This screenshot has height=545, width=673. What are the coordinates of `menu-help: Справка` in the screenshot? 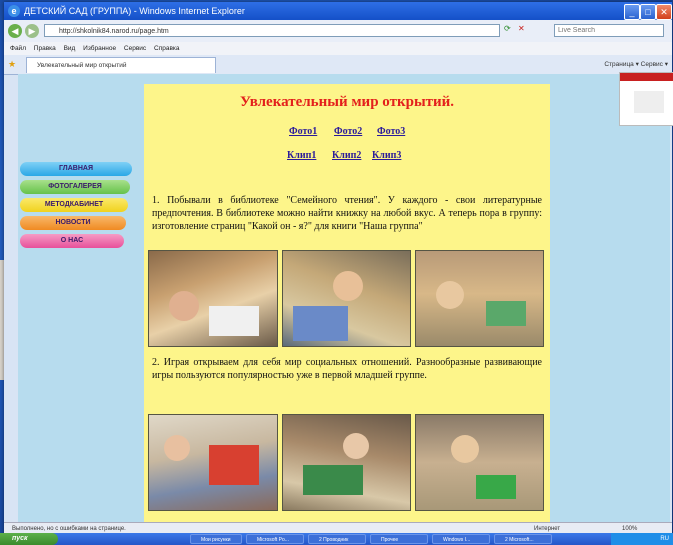 It's located at (167, 48).